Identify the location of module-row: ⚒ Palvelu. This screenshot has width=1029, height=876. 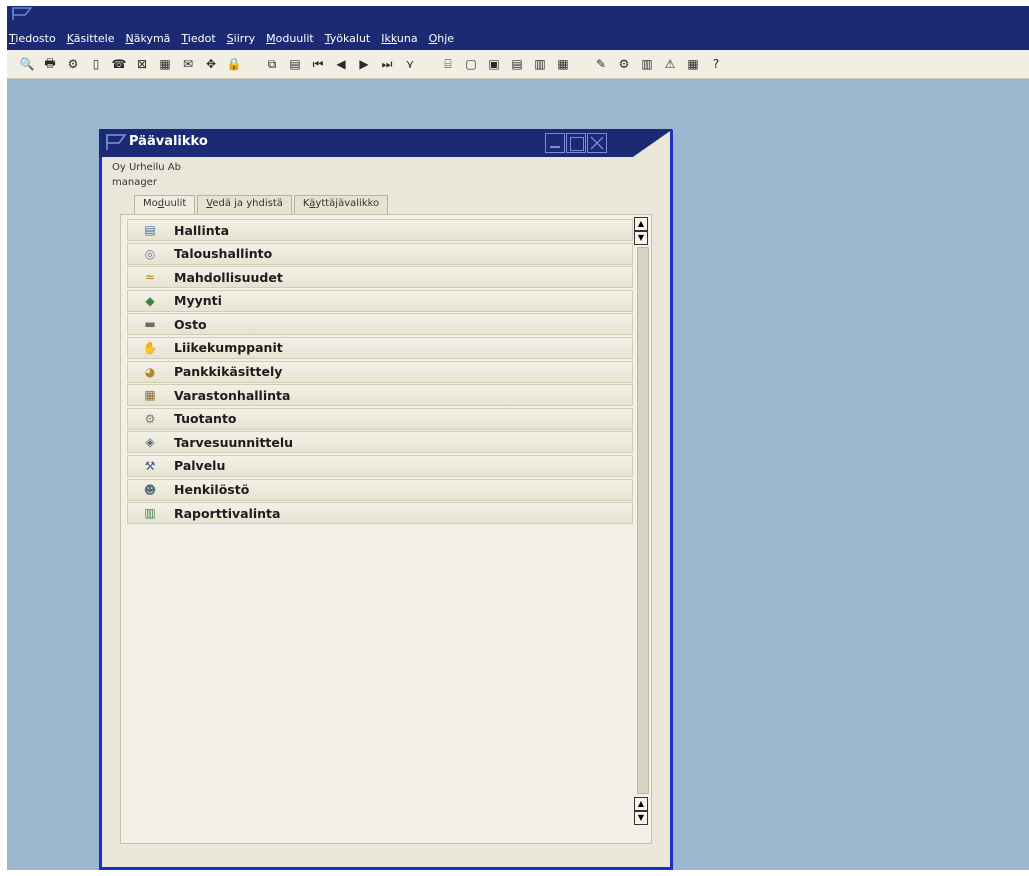
(380, 465).